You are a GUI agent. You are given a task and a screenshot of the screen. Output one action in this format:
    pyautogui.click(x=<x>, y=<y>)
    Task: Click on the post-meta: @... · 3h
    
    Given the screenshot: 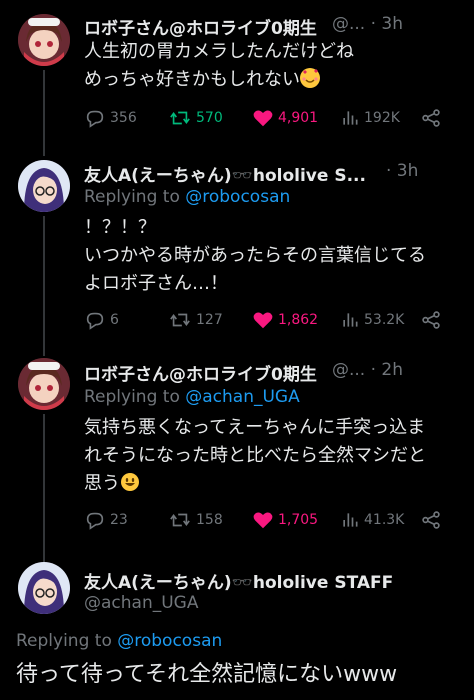 What is the action you would take?
    pyautogui.click(x=367, y=24)
    